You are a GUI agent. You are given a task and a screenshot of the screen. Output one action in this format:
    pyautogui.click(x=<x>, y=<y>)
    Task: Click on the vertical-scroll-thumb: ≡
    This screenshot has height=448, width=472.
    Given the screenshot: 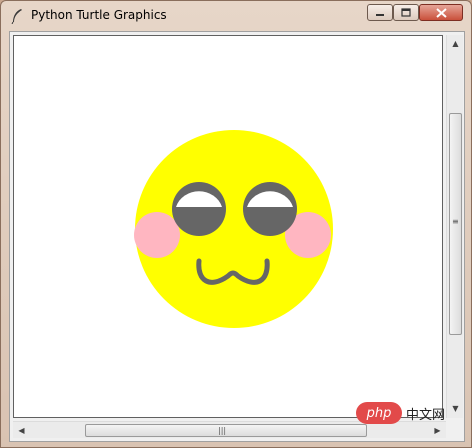 What is the action you would take?
    pyautogui.click(x=455, y=224)
    